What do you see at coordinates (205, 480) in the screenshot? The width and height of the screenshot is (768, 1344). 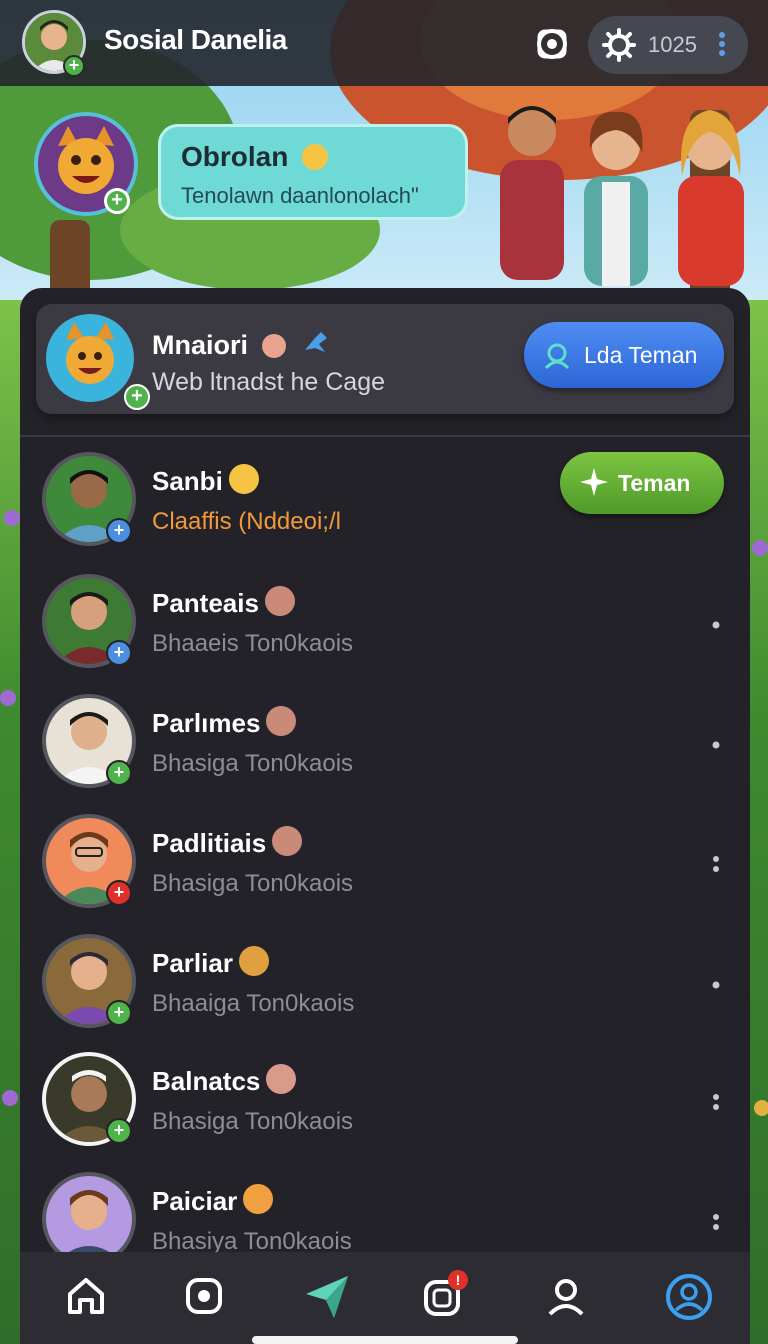 I see `friend-name: Sanbi` at bounding box center [205, 480].